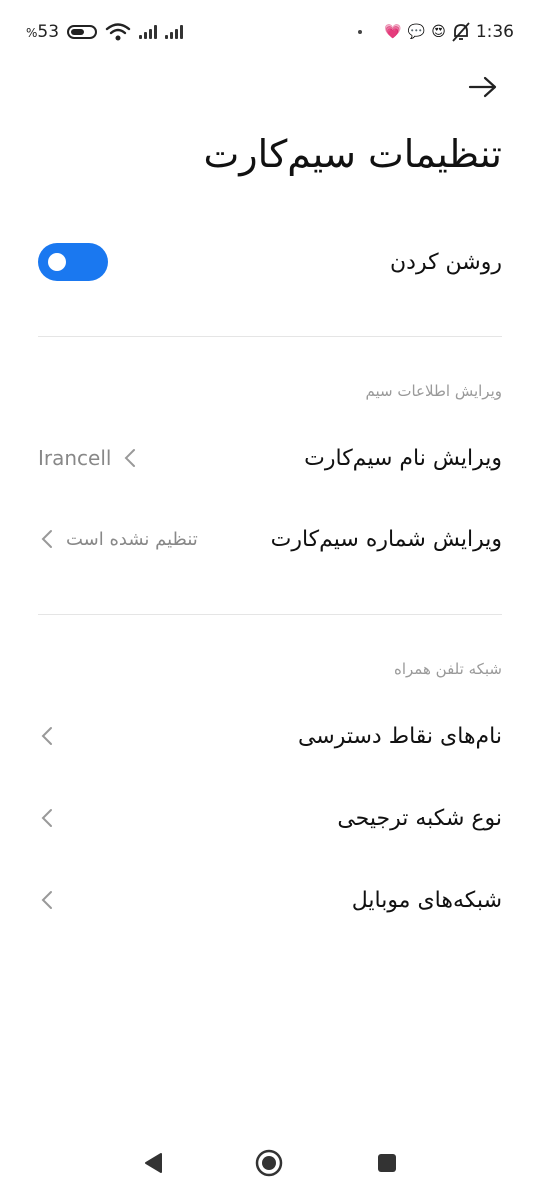 This screenshot has width=540, height=1200. Describe the element at coordinates (403, 458) in the screenshot. I see `edit-sim-name-label: ویرایش نام سیم‌کارت` at that location.